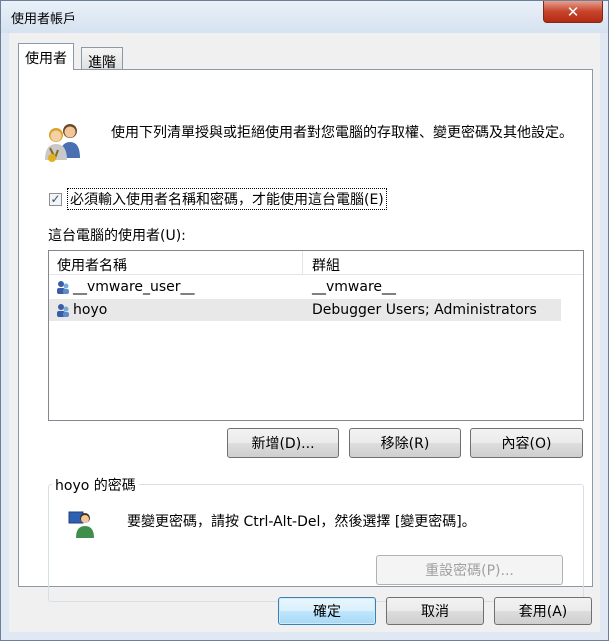  I want to click on require-login-checkbox: ✓, so click(55, 199).